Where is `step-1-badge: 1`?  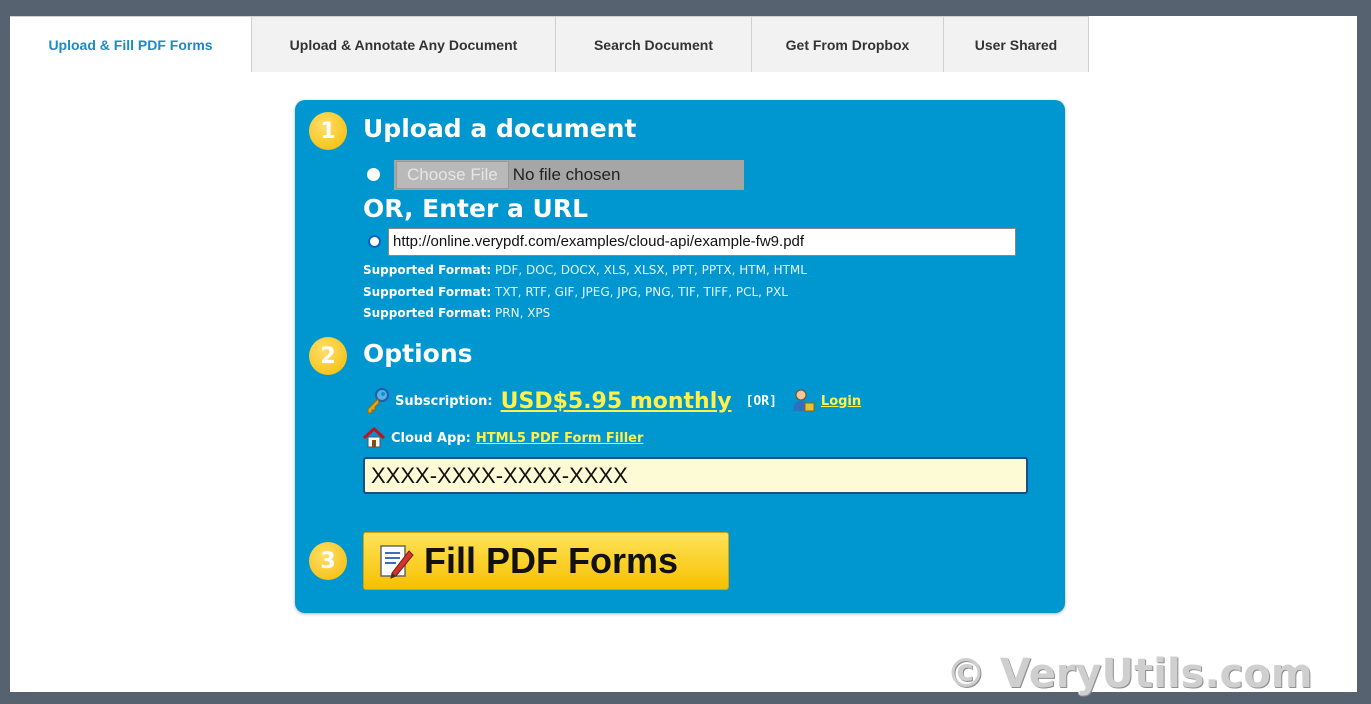
step-1-badge: 1 is located at coordinates (328, 131).